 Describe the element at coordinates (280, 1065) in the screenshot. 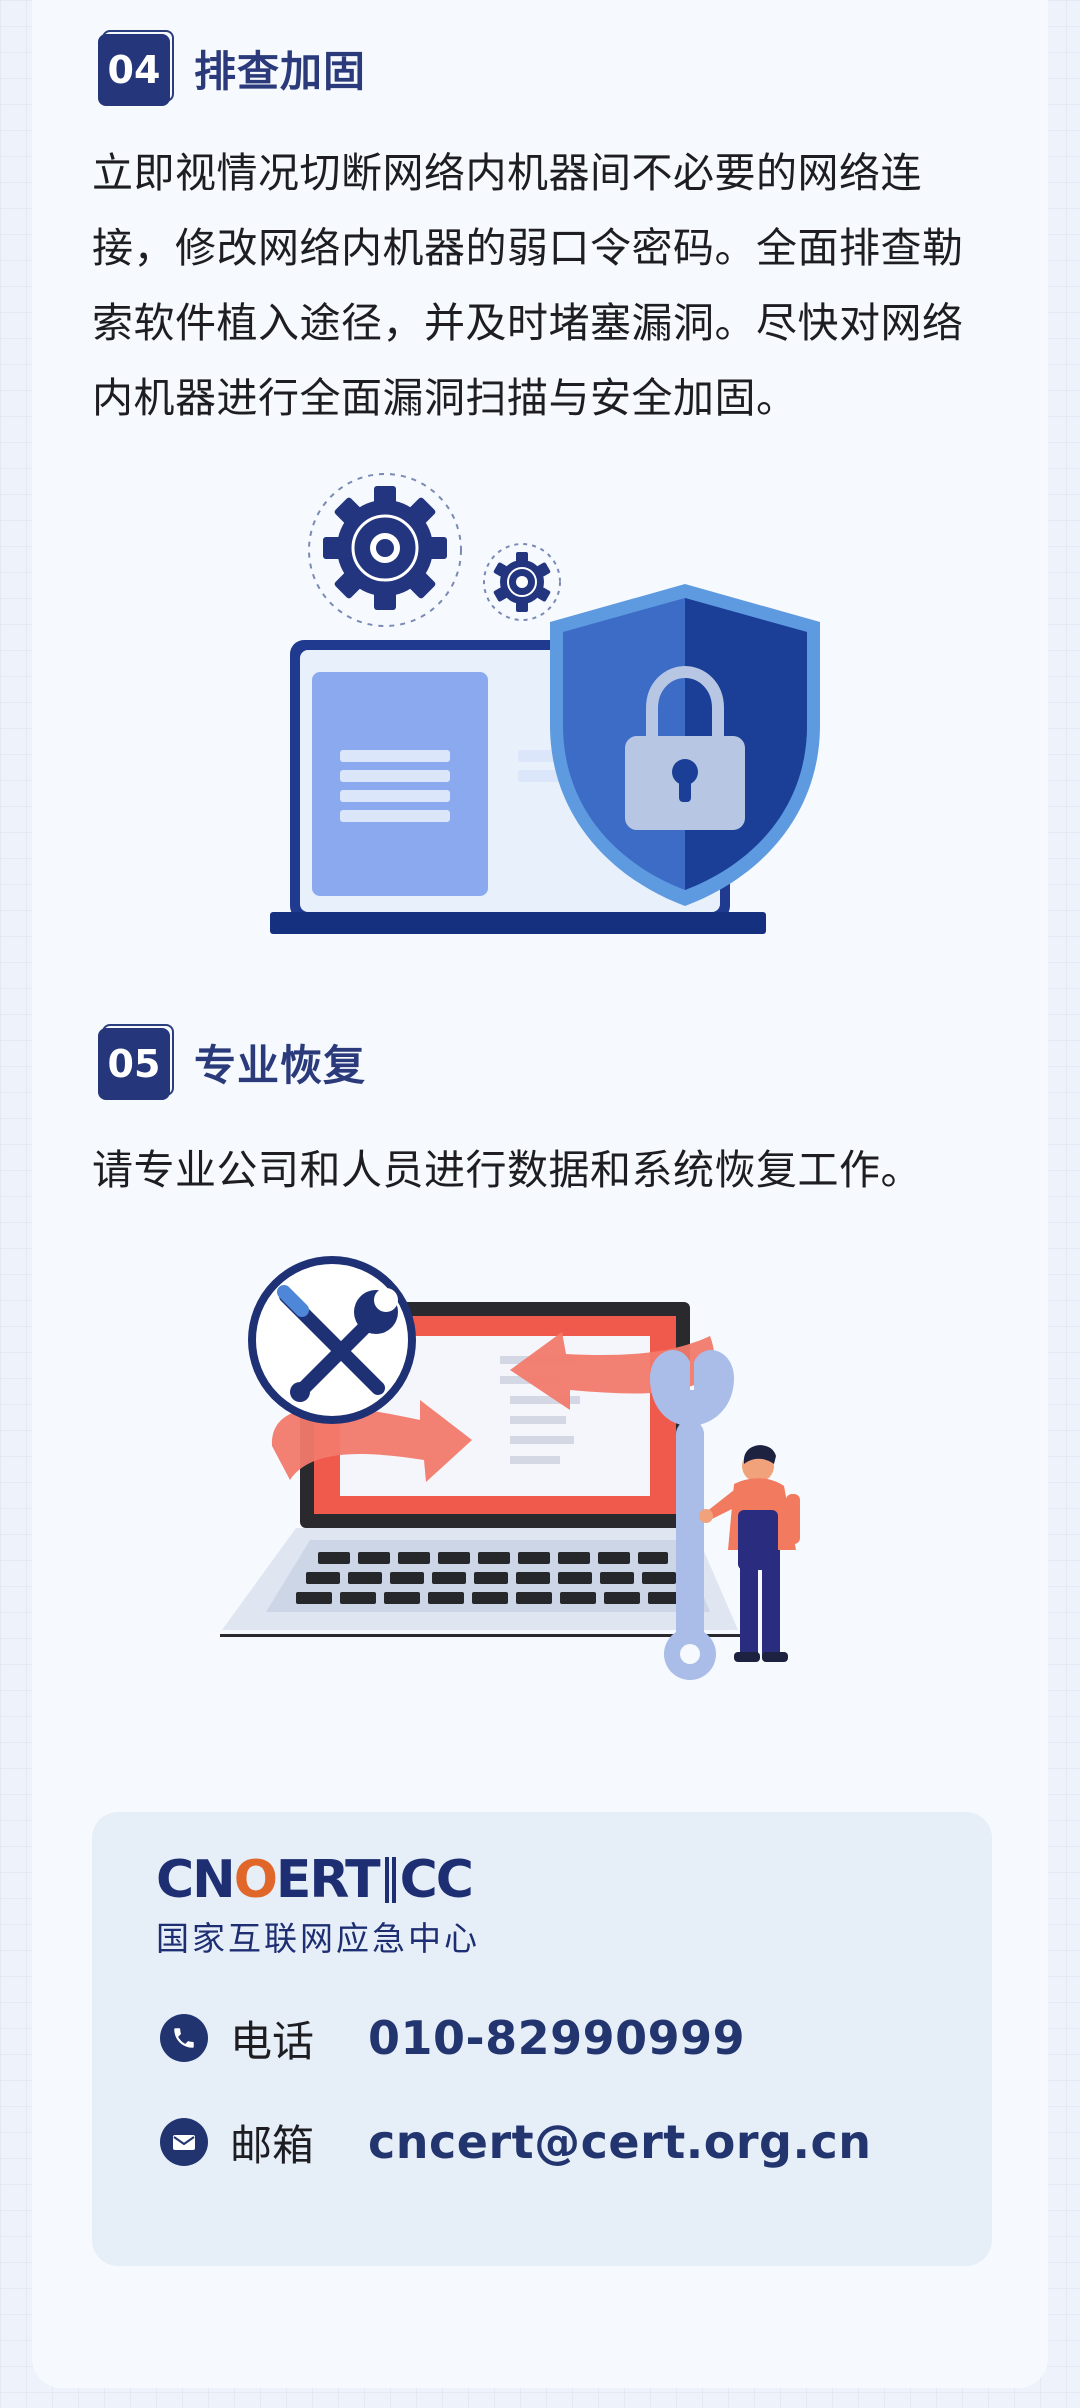

I see `section-title: 专业恢复` at that location.